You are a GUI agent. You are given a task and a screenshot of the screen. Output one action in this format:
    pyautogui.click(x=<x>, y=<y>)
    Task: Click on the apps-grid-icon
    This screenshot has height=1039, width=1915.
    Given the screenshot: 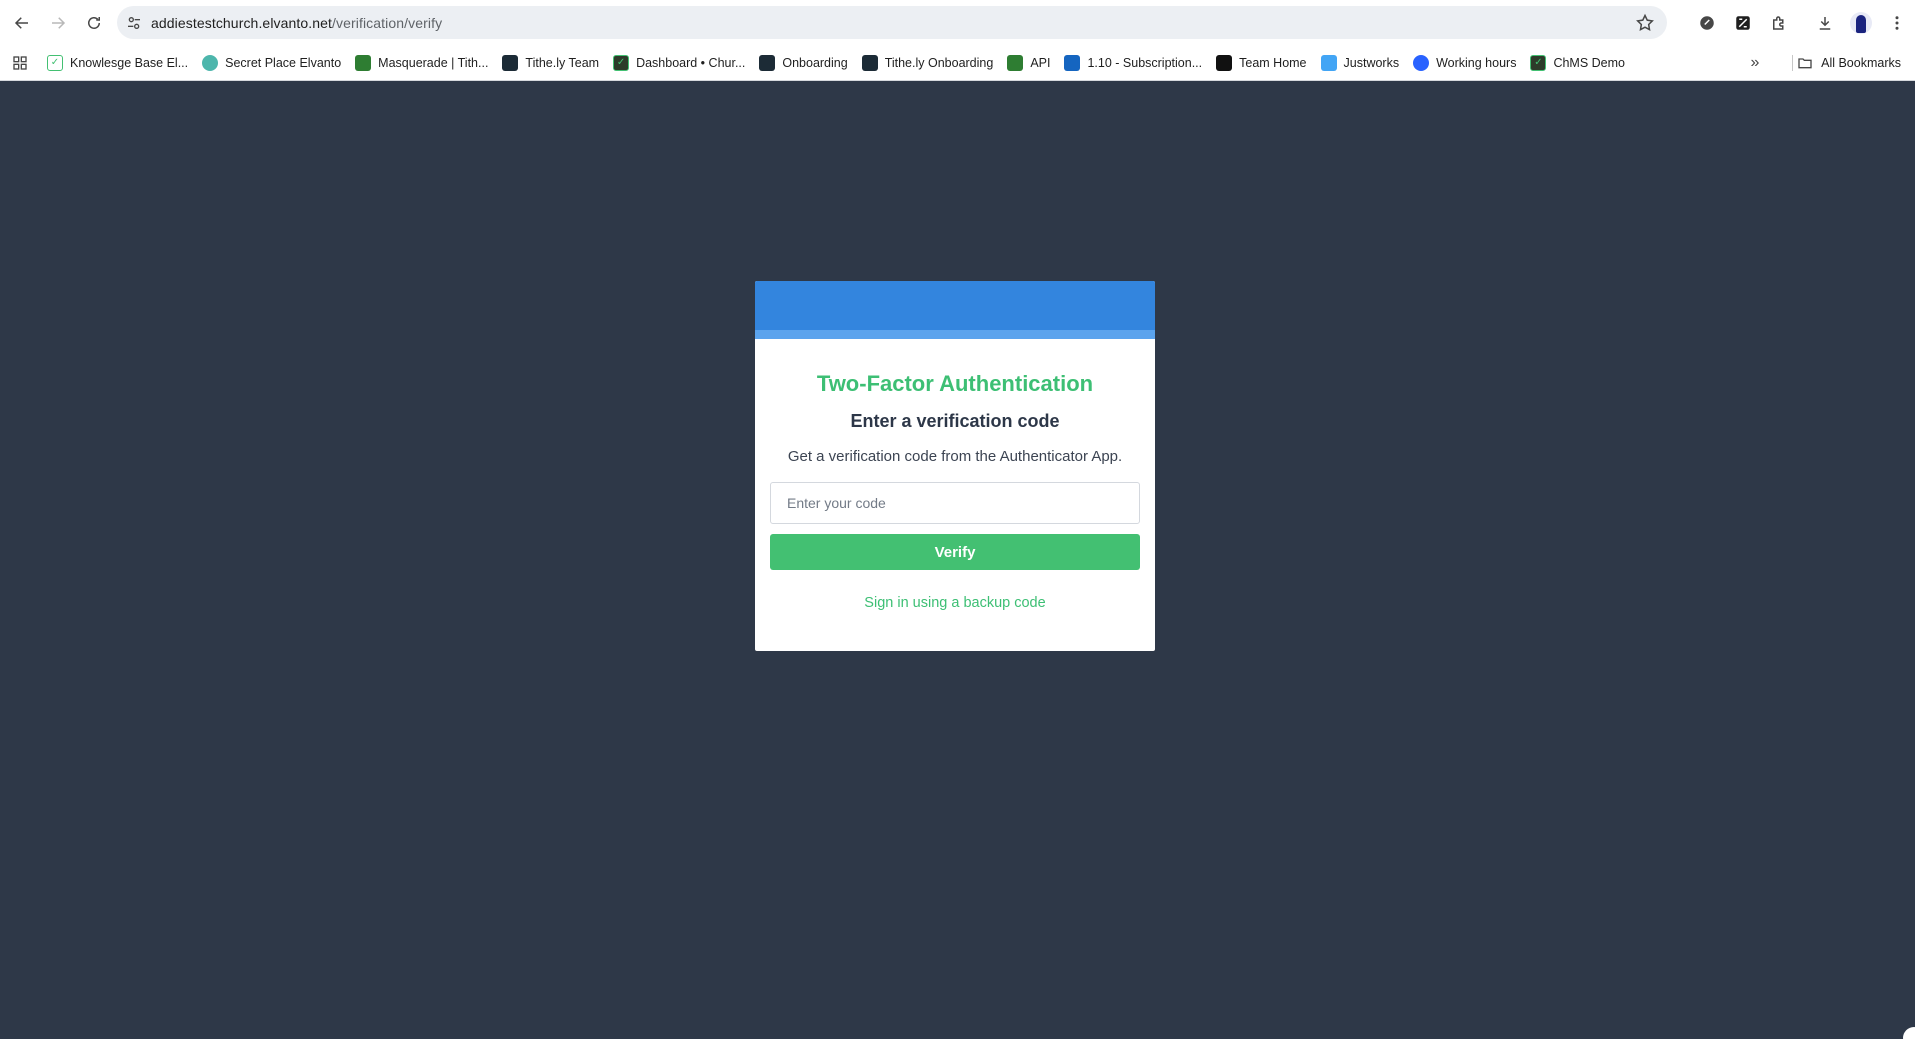 What is the action you would take?
    pyautogui.click(x=20, y=62)
    